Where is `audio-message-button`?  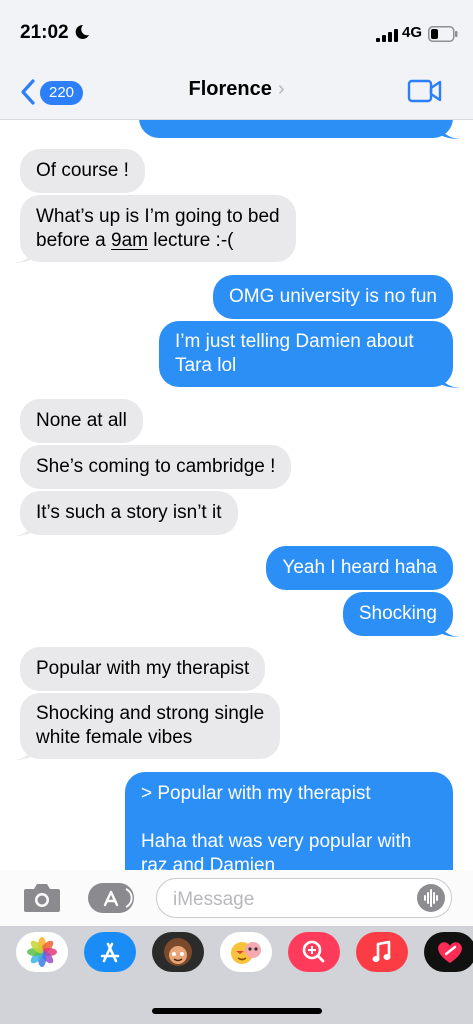
audio-message-button is located at coordinates (431, 898).